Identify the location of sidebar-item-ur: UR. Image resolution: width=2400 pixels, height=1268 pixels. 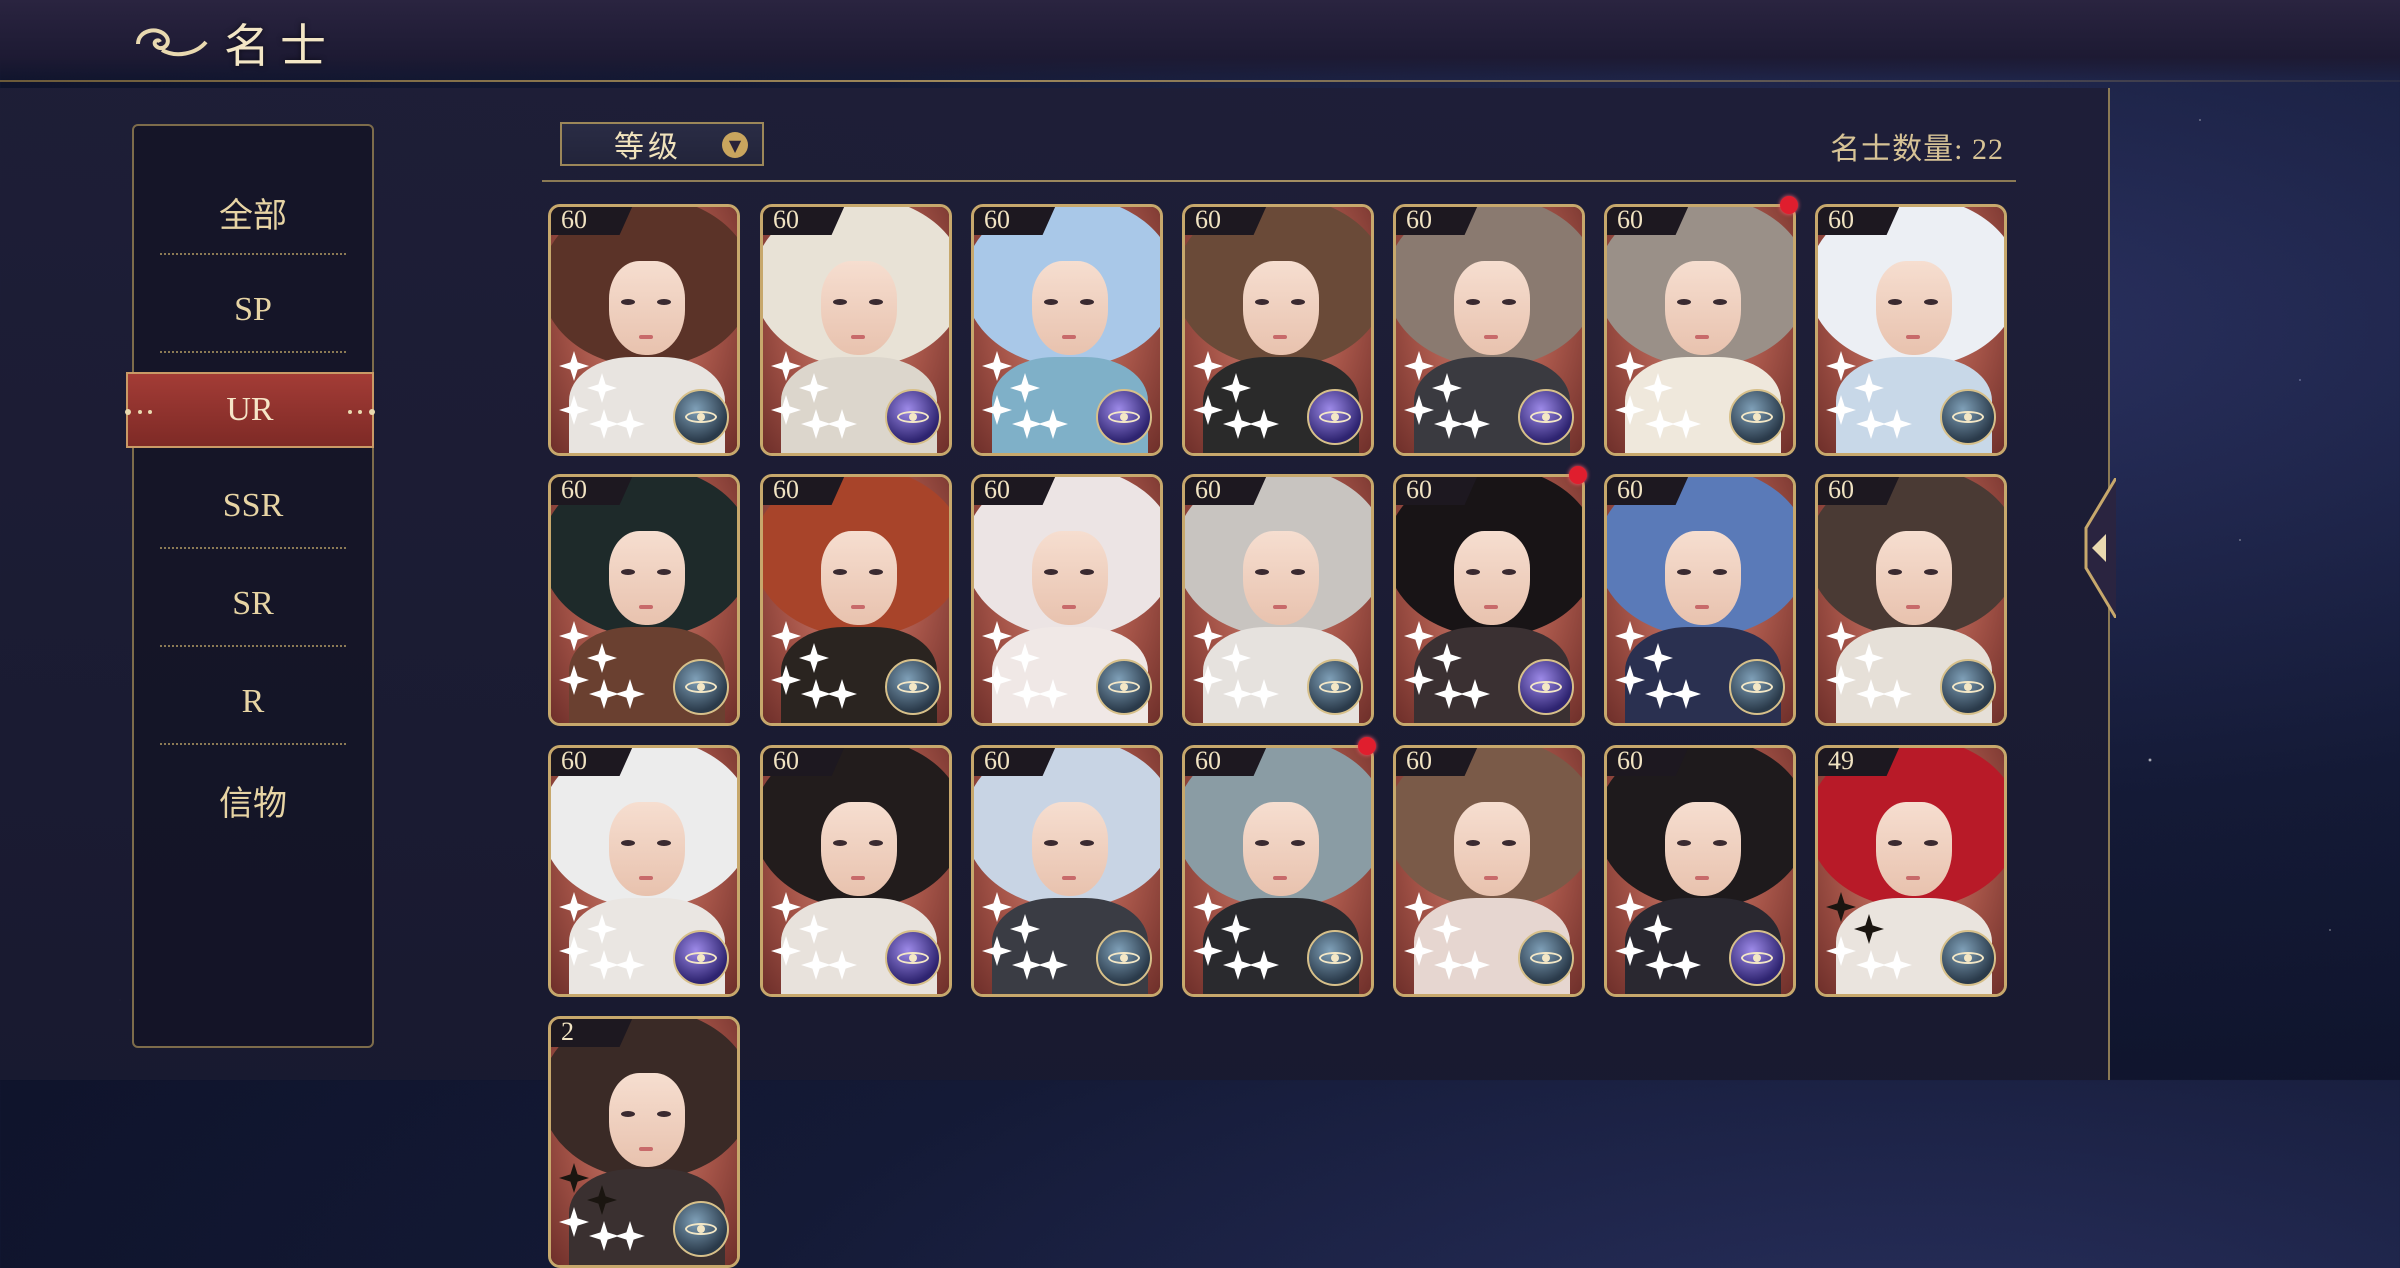
(250, 410).